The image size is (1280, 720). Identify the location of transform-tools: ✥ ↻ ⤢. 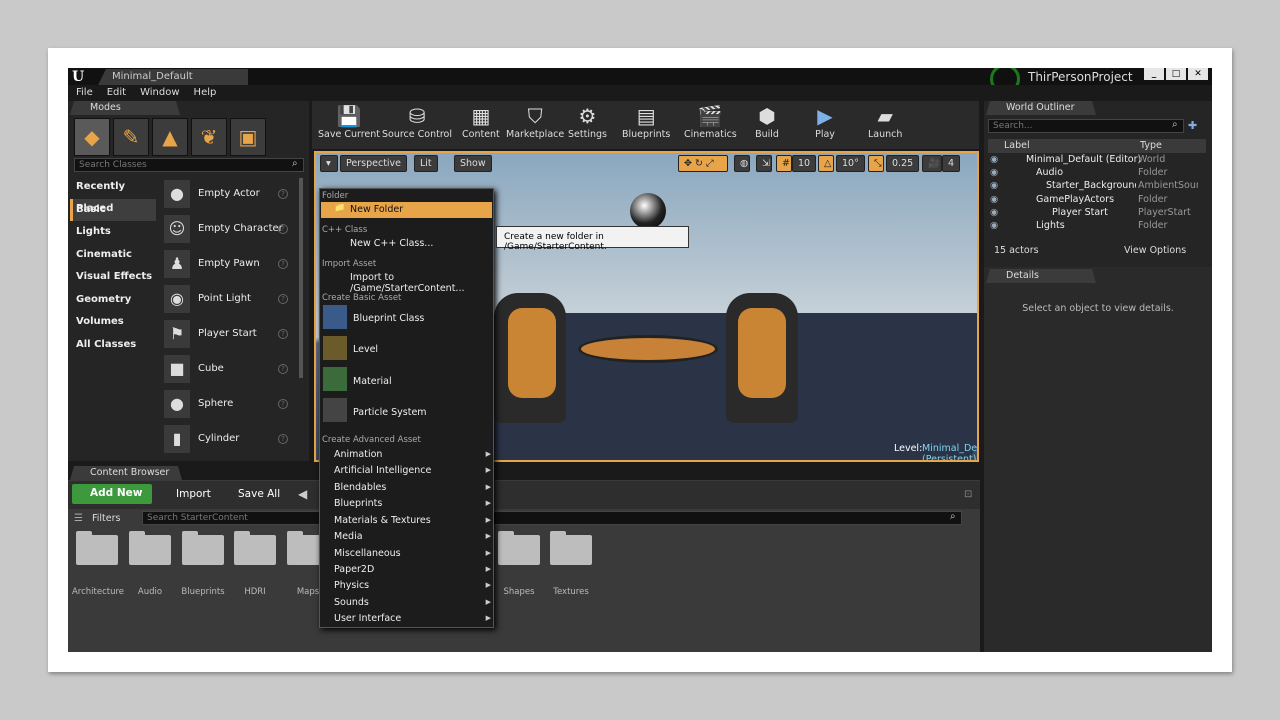
(703, 163).